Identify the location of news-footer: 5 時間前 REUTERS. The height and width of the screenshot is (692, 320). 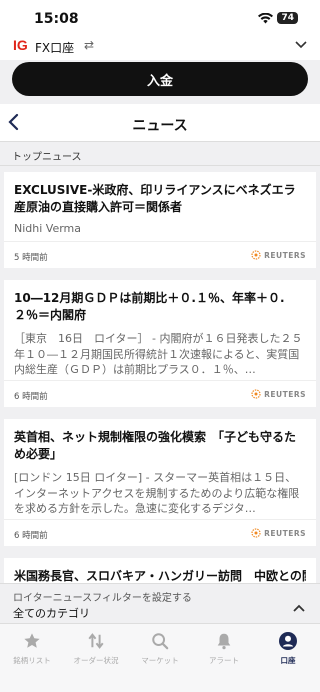
(160, 254).